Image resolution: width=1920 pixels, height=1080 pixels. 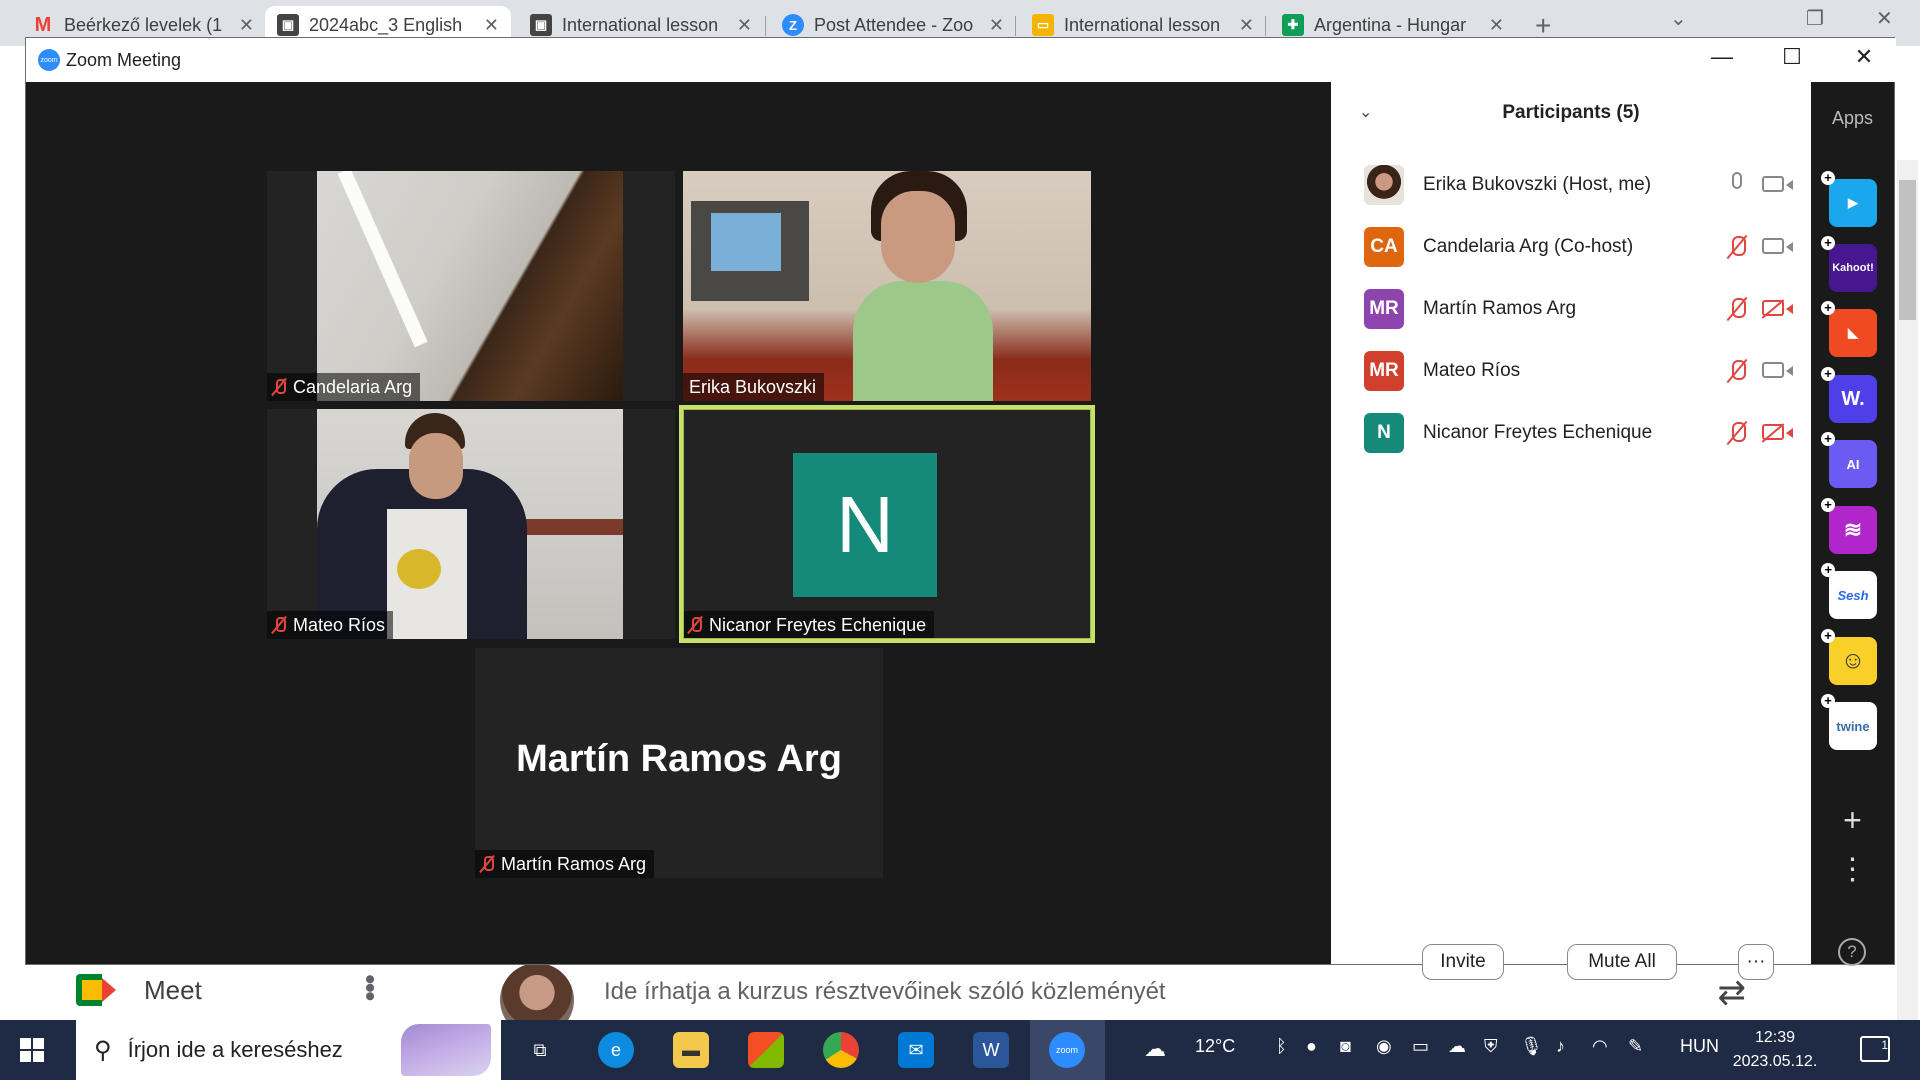 I want to click on zoom-taskbar-icon: zoom, so click(x=1067, y=1050).